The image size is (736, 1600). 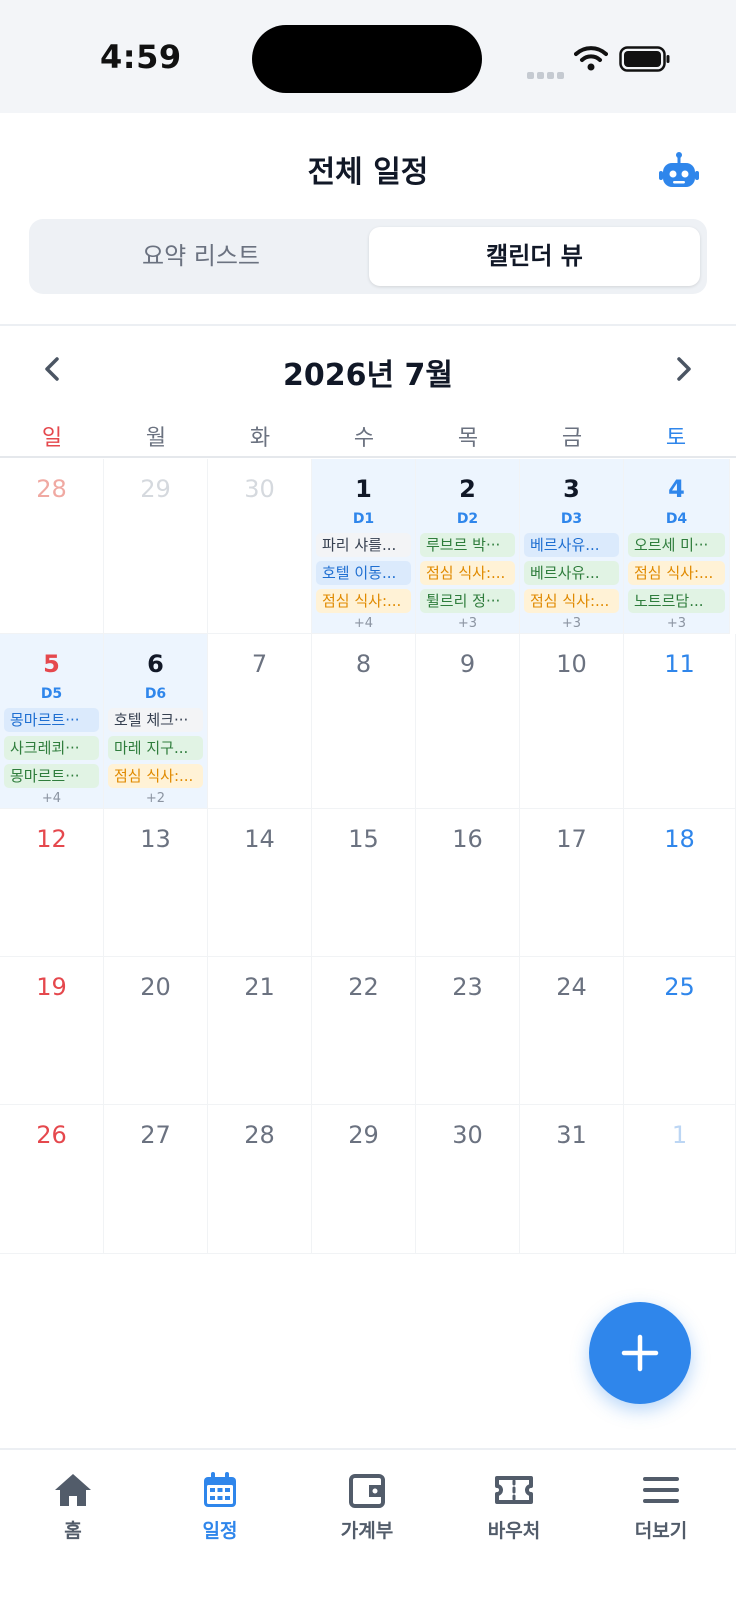 I want to click on chevron-right-icon, so click(x=684, y=369).